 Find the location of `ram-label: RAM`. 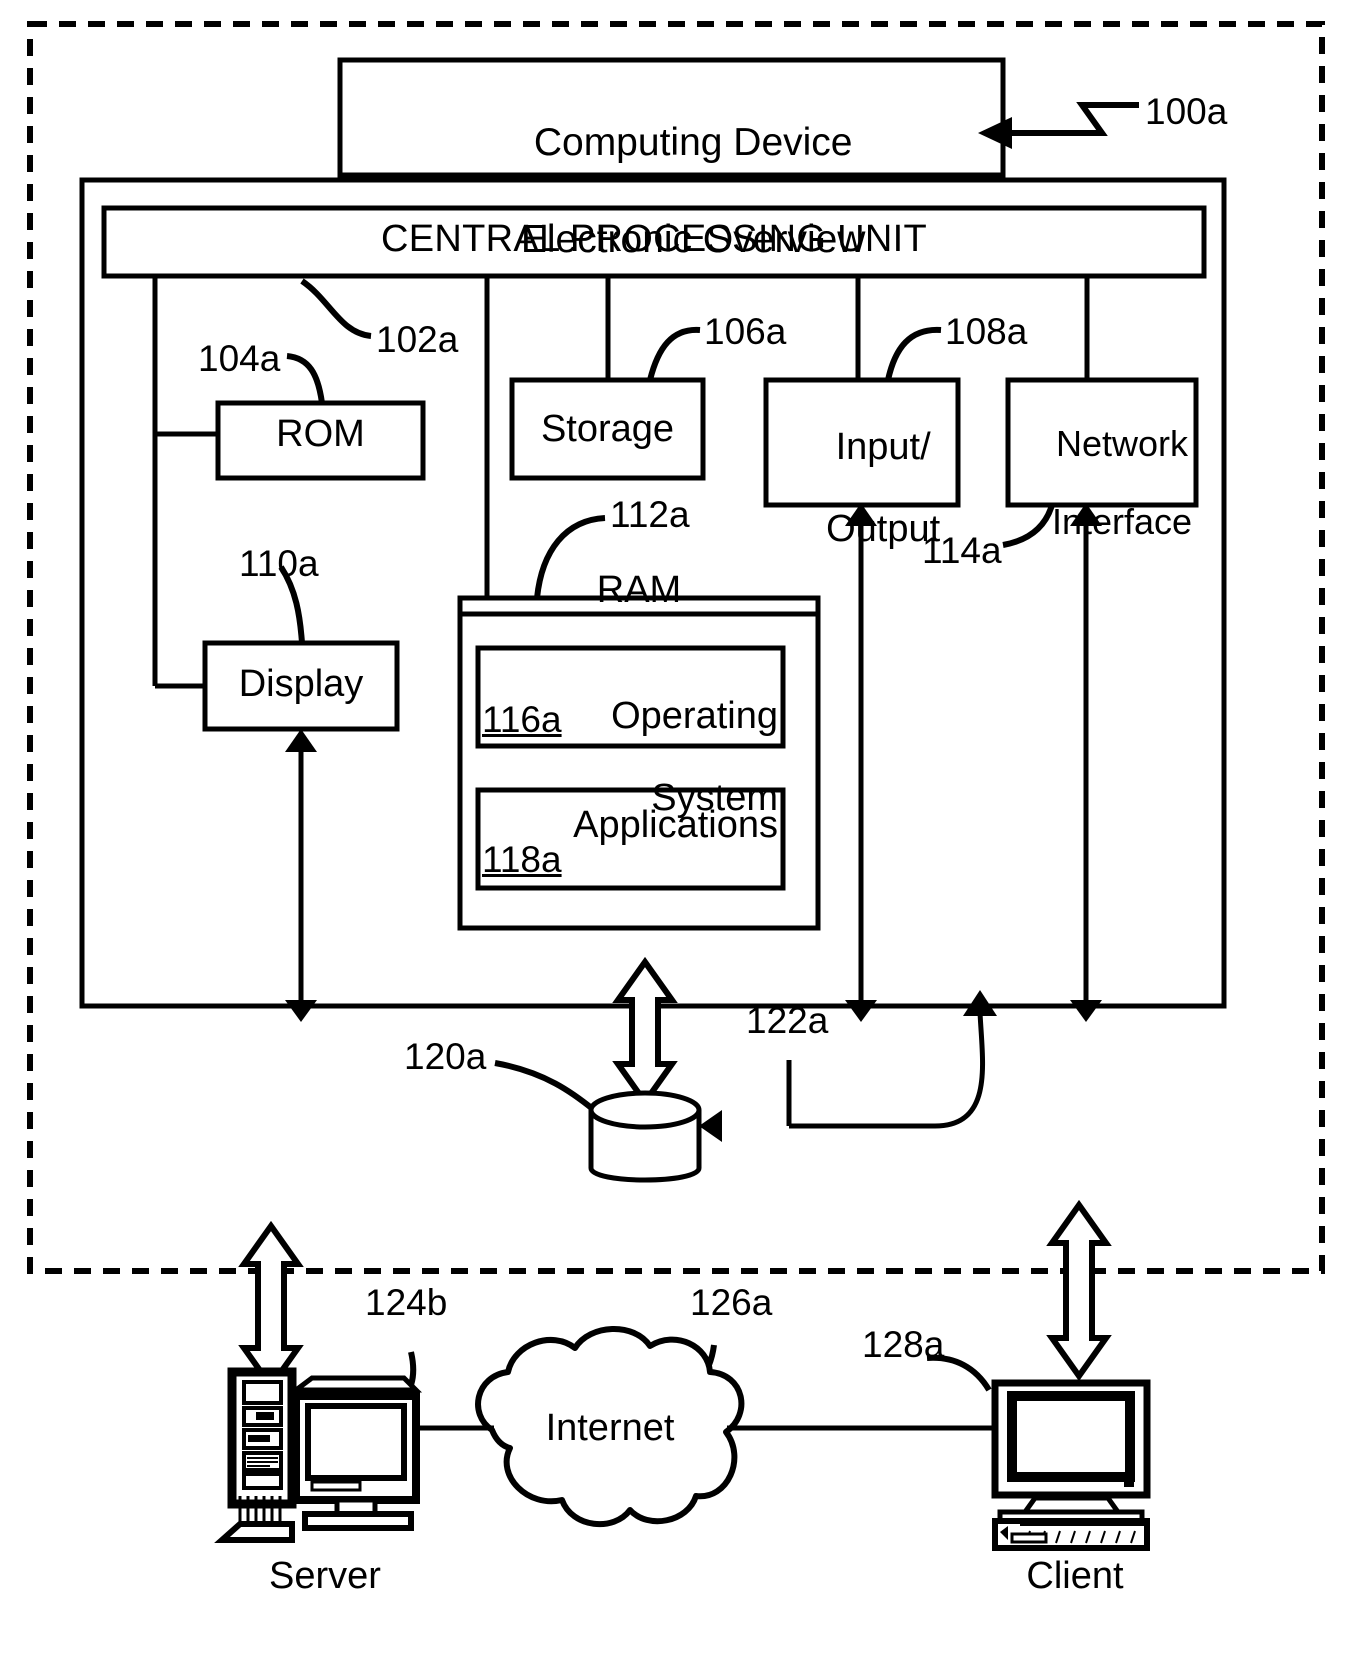

ram-label: RAM is located at coordinates (639, 590).